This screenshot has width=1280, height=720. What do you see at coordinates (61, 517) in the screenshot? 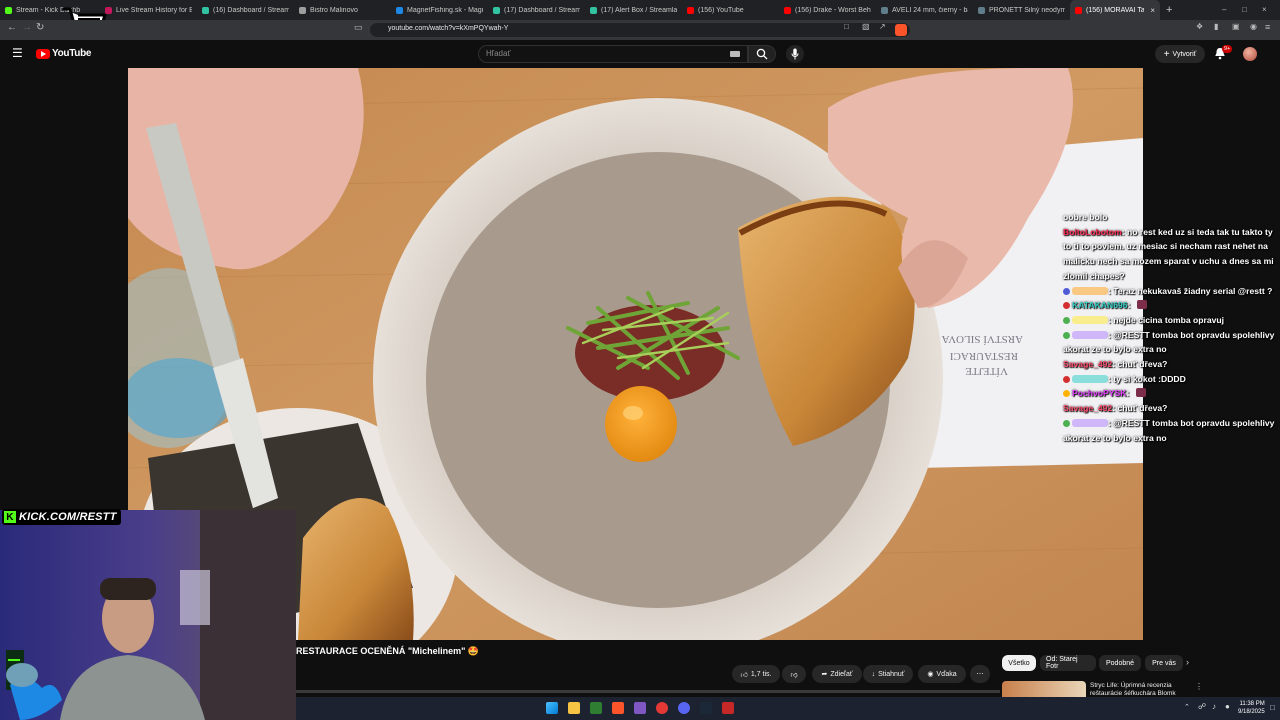
I see `kick-channel-label: K KICK.COM/RESTT` at bounding box center [61, 517].